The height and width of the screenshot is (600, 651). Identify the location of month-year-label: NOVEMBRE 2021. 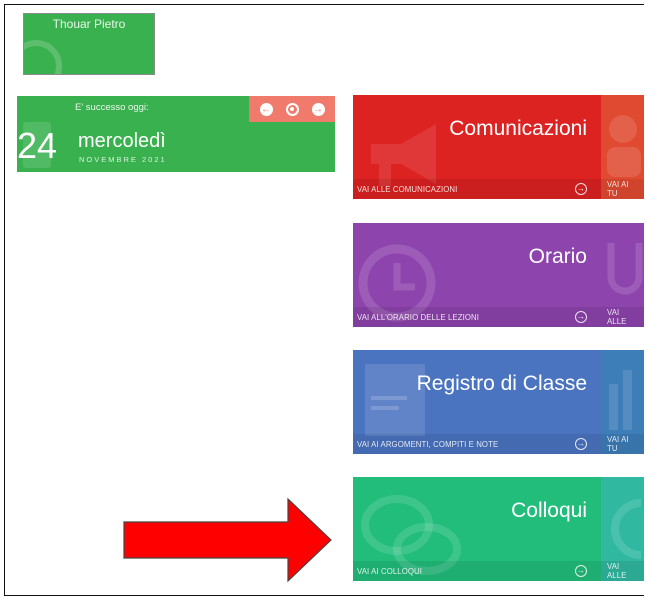
(123, 159).